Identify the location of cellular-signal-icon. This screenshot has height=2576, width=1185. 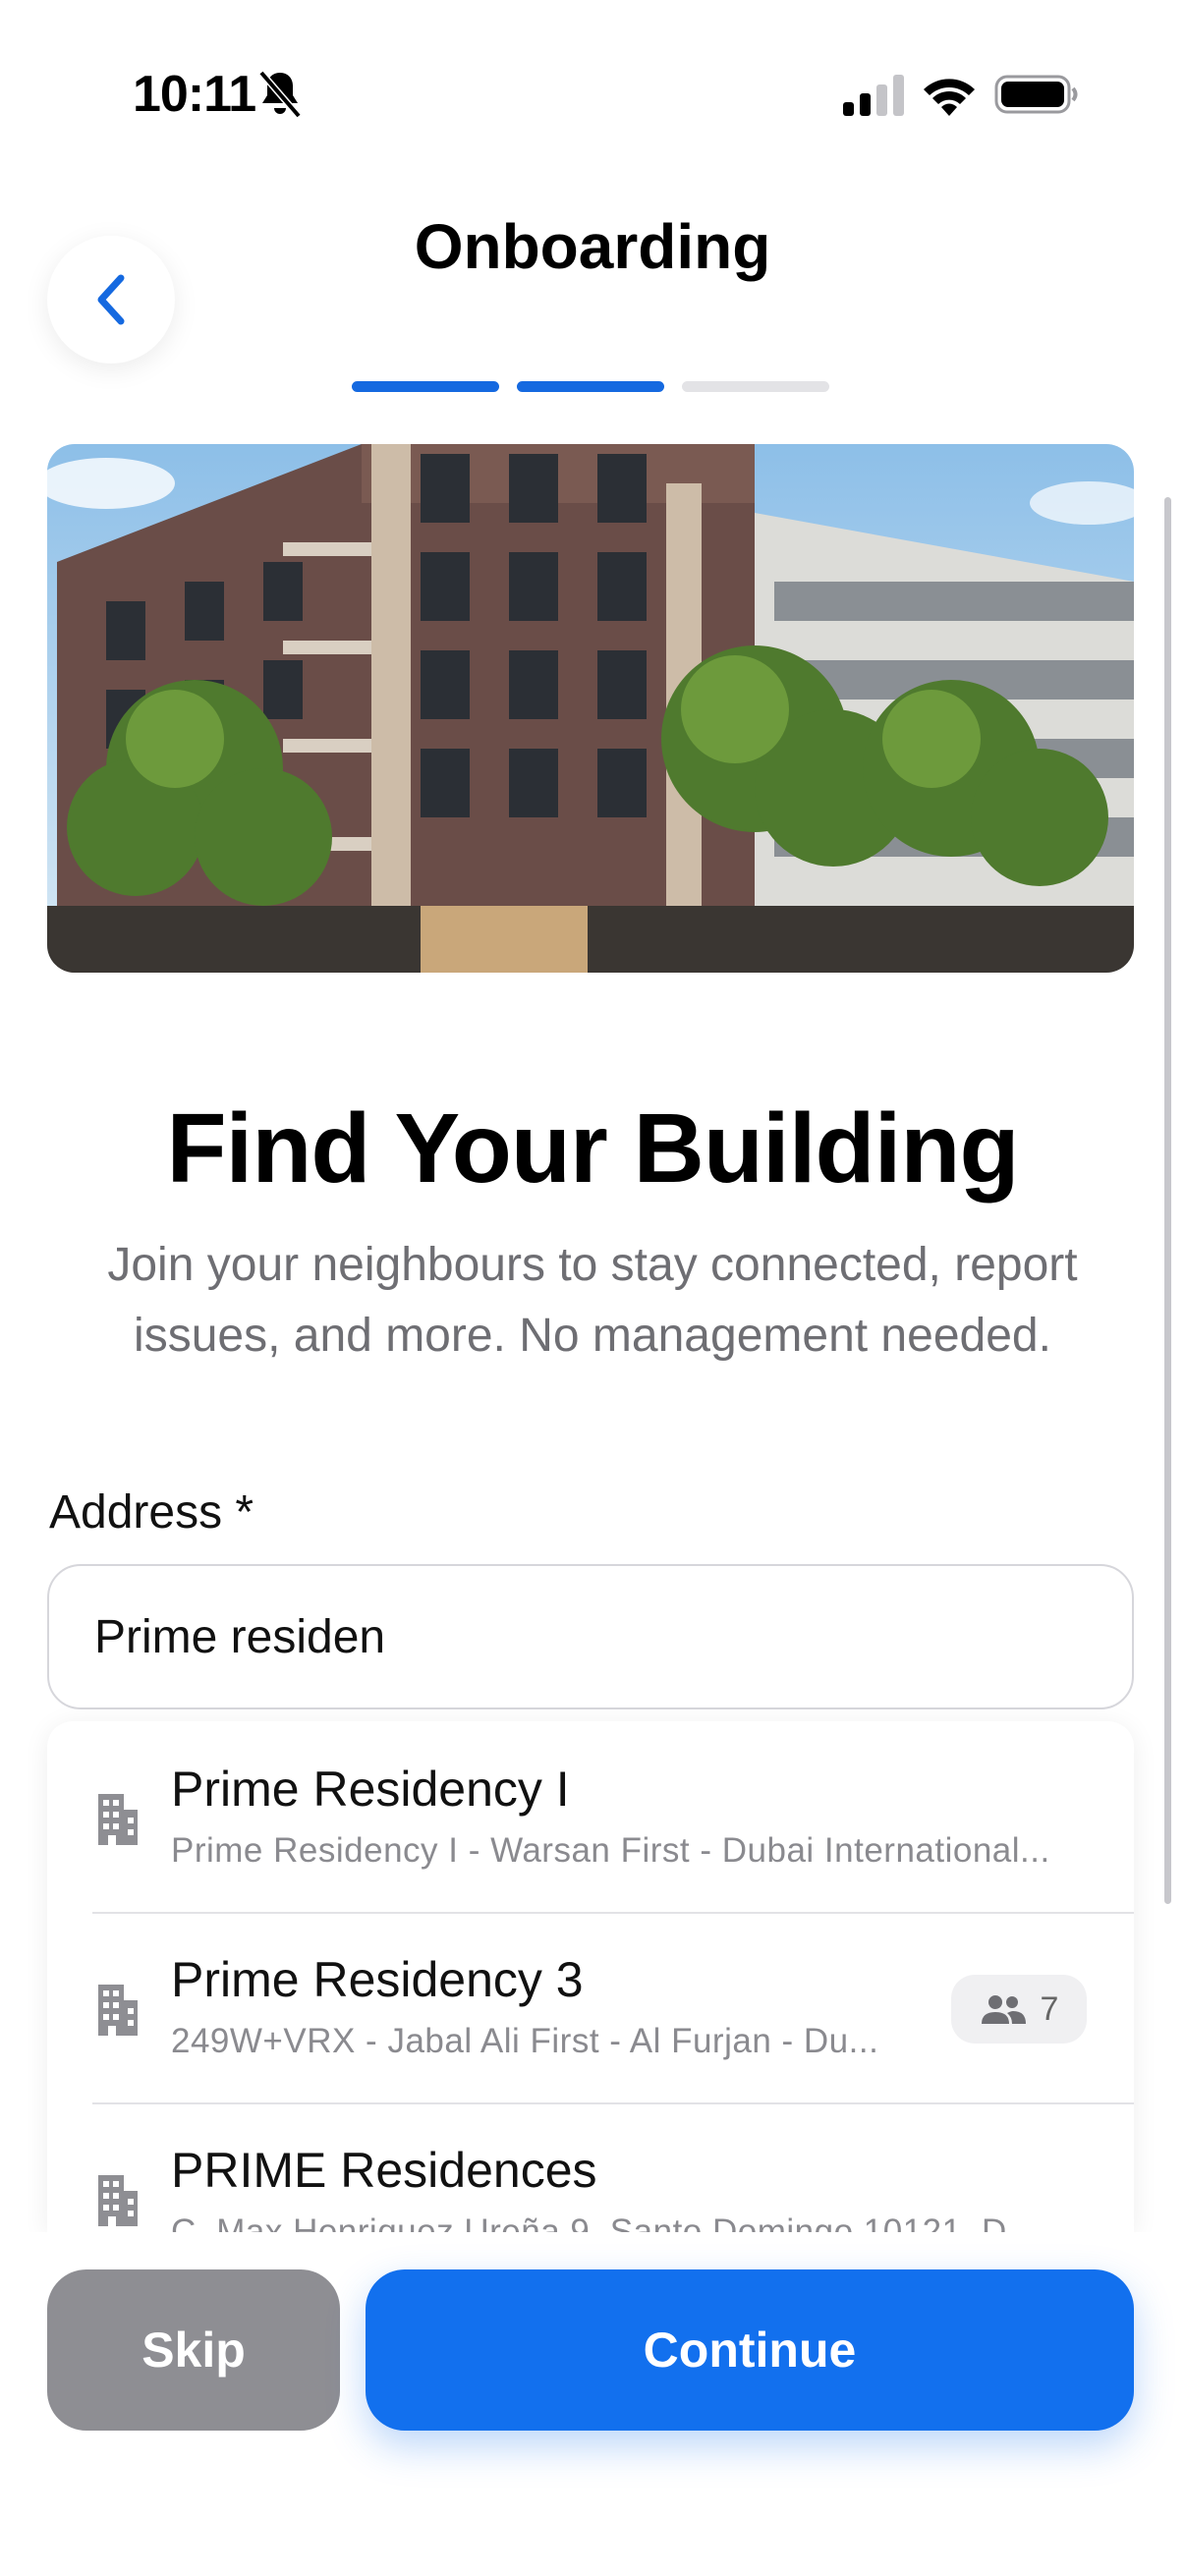
(874, 95).